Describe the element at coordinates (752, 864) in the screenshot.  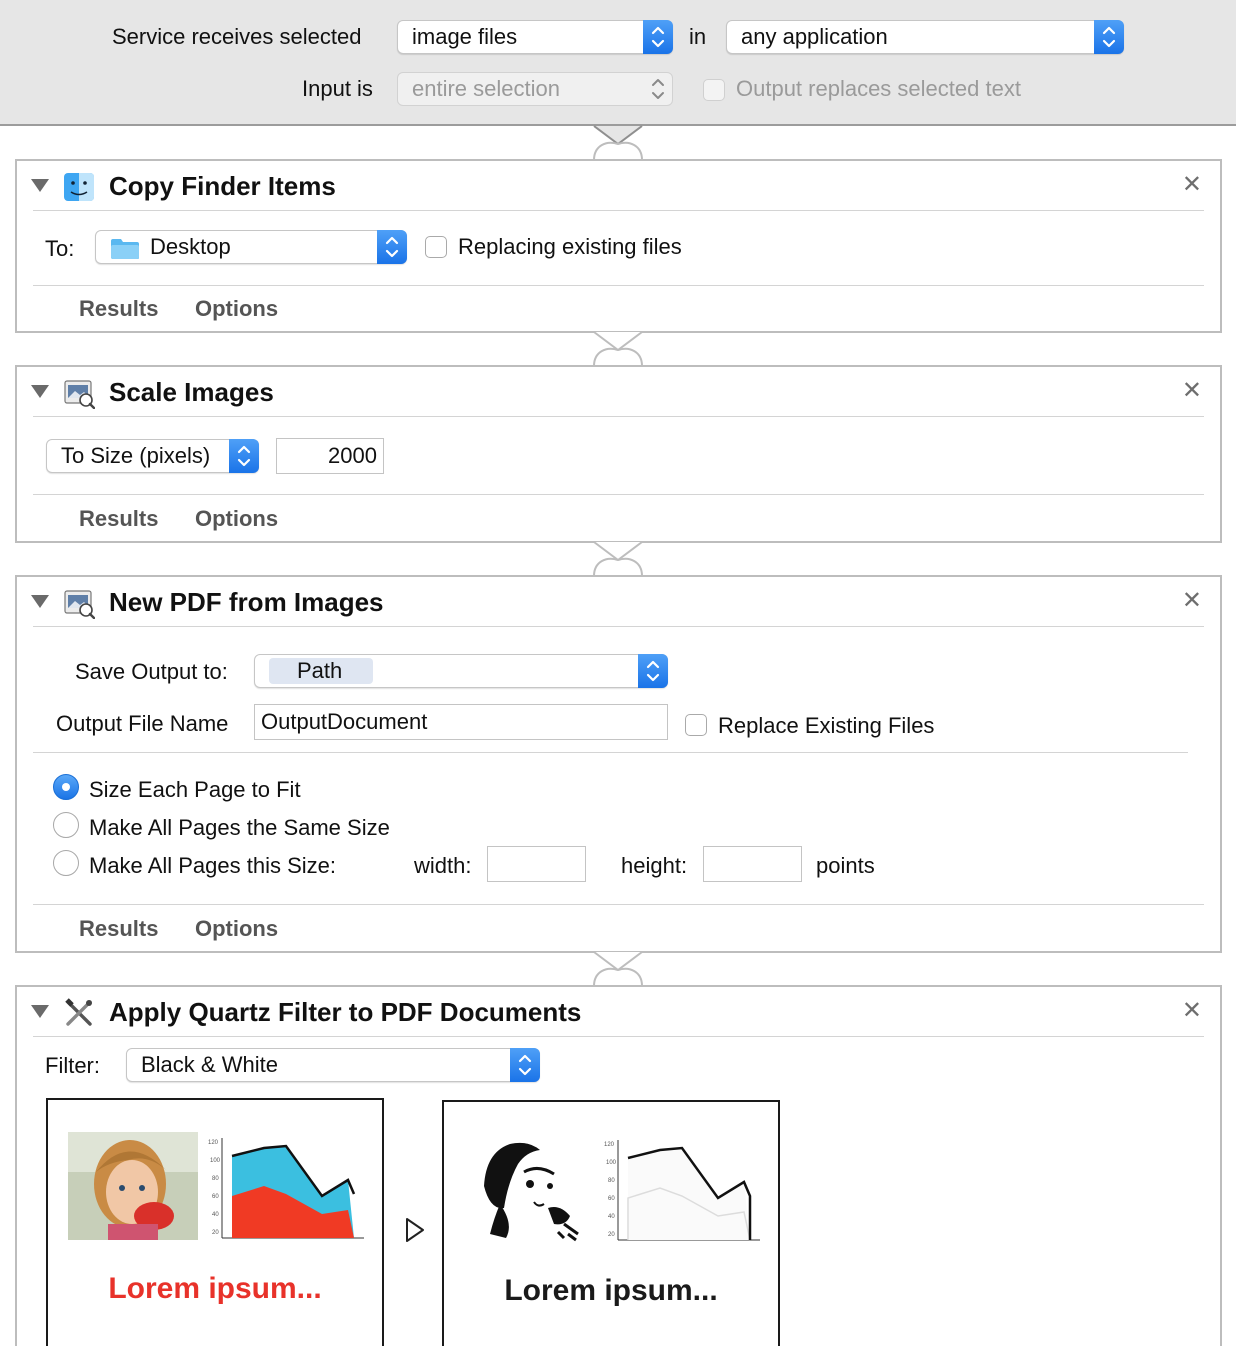
I see `height-field` at that location.